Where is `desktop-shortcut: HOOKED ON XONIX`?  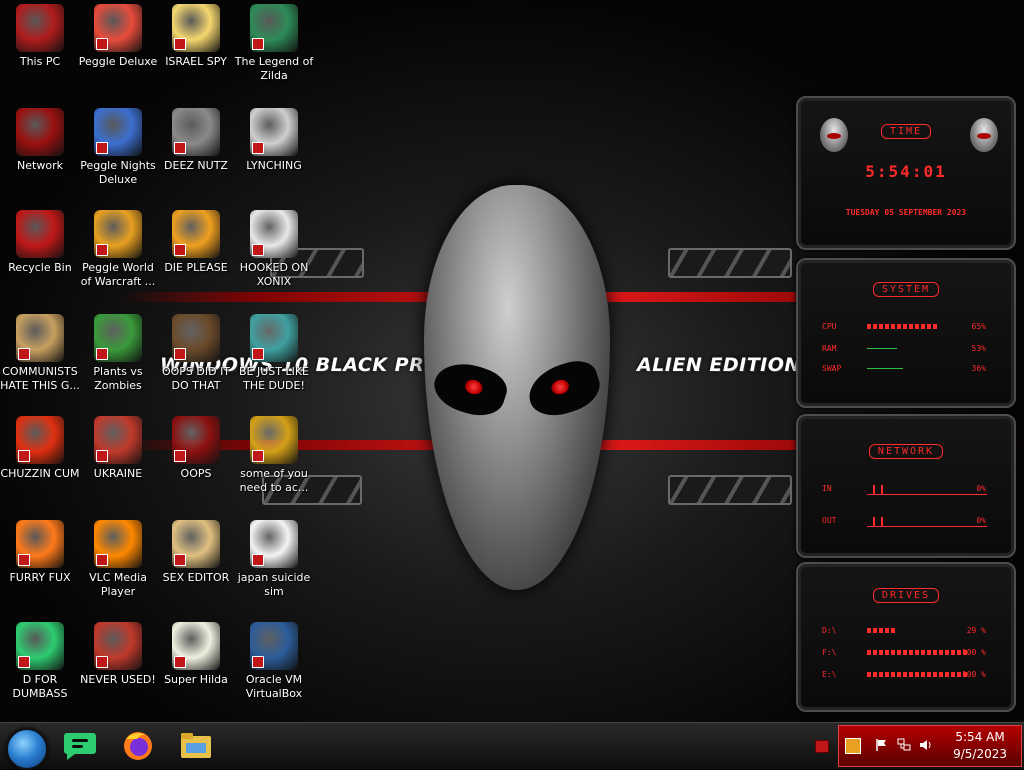 desktop-shortcut: HOOKED ON XONIX is located at coordinates (274, 249).